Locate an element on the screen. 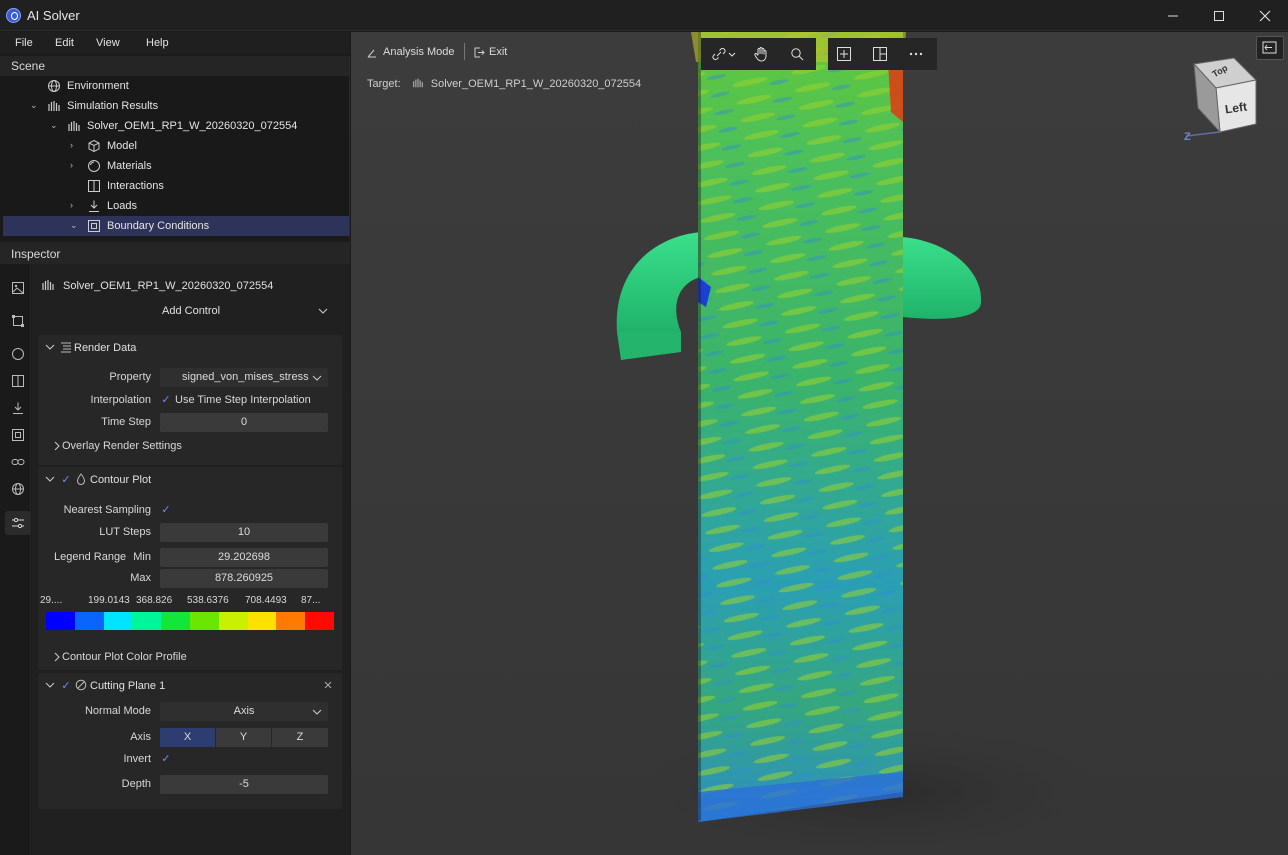  link-mode-button is located at coordinates (723, 54).